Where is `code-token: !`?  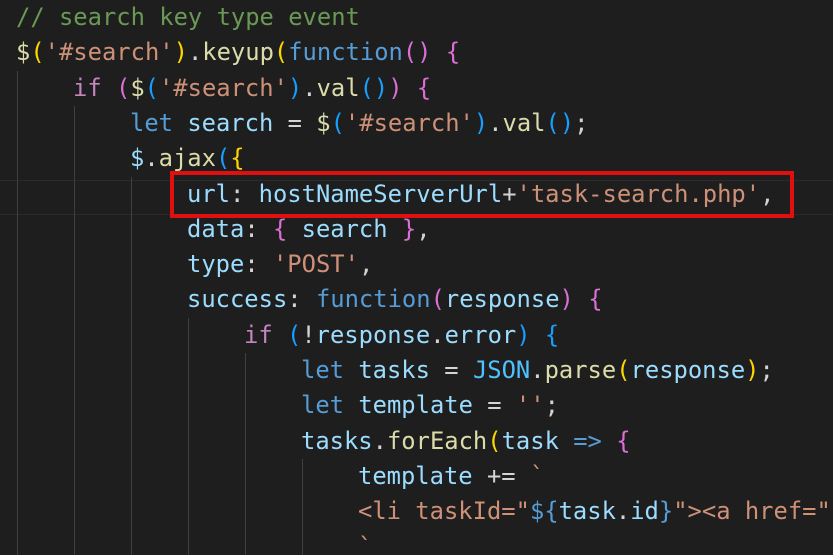 code-token: ! is located at coordinates (308, 334).